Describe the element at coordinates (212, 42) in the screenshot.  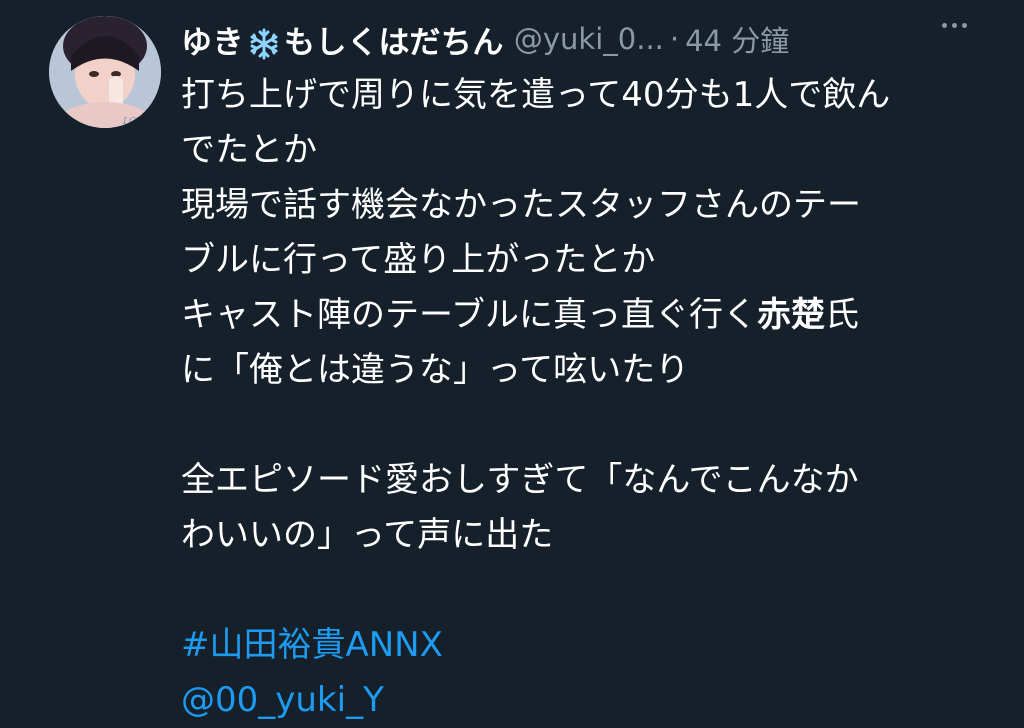
I see `display-name-part1: ゆき` at that location.